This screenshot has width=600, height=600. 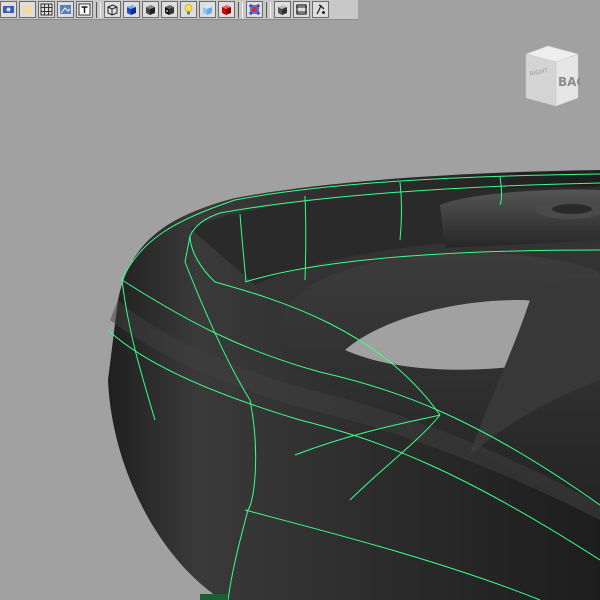 I want to click on light-sphere-button, so click(x=27, y=9).